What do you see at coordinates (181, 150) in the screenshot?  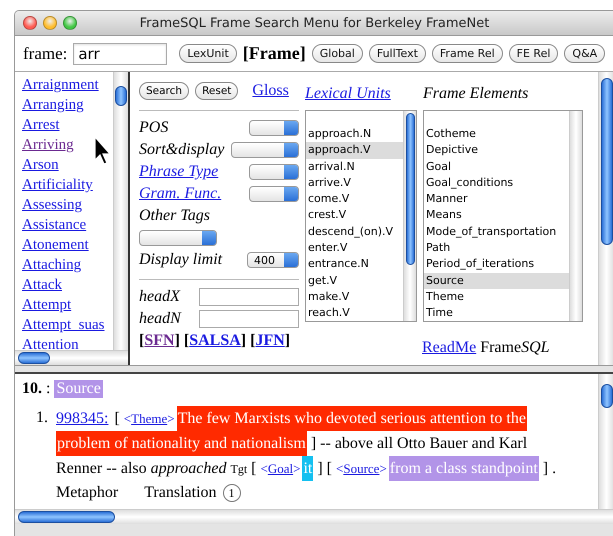 I see `field-label: Sort&display` at bounding box center [181, 150].